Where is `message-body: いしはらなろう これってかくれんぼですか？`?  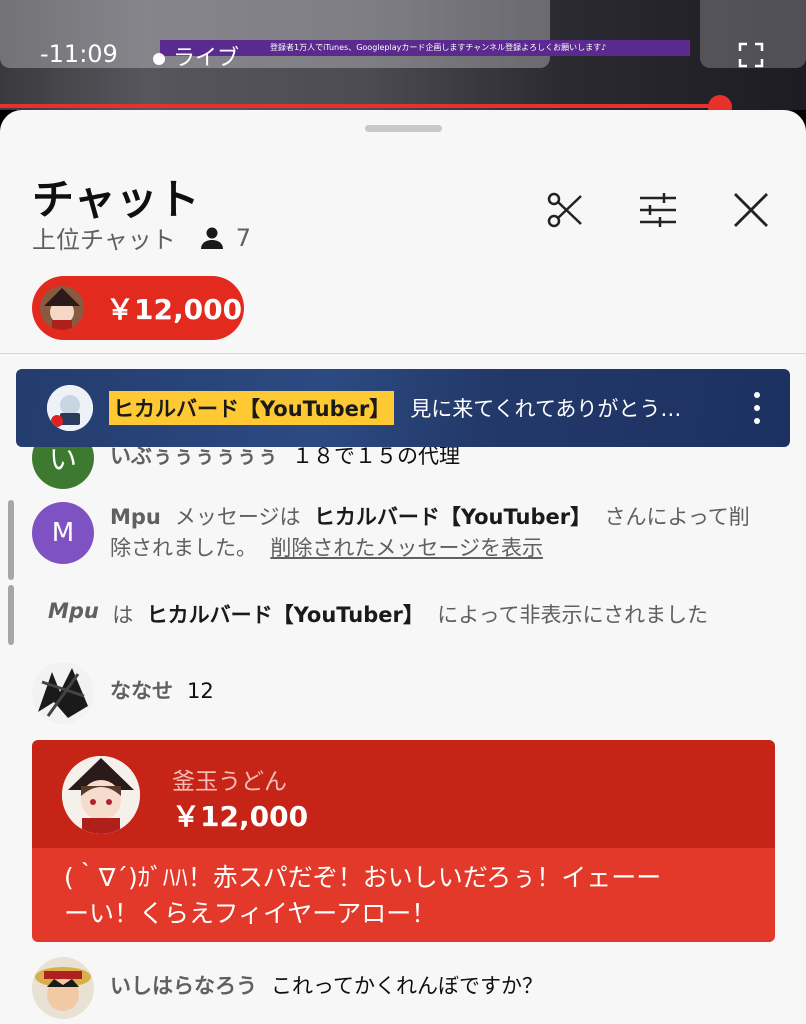
message-body: いしはらなろう これってかくれんぼですか？ is located at coordinates (326, 988).